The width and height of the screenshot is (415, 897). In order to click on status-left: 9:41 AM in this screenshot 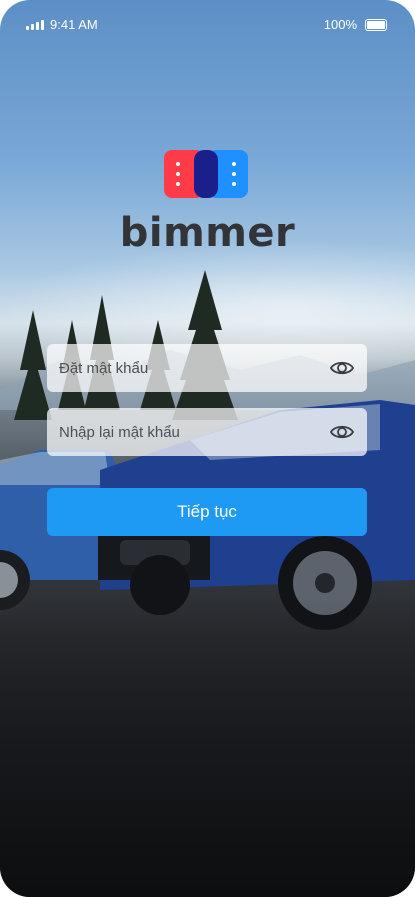, I will do `click(62, 24)`.